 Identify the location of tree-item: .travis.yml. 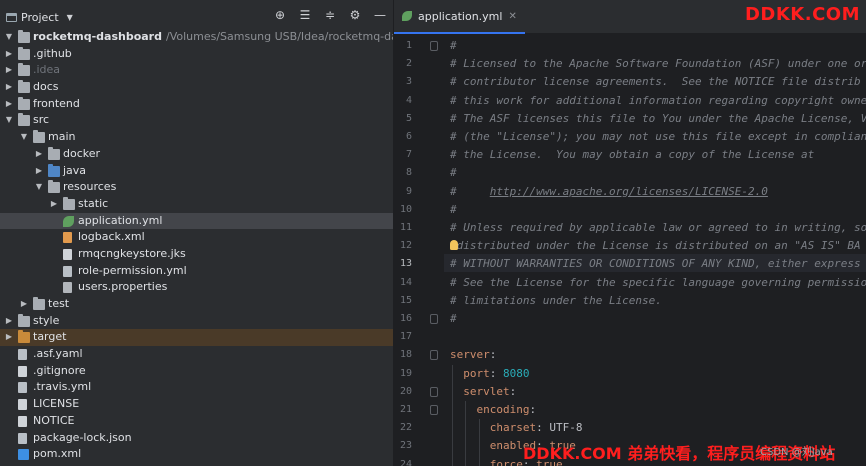
(196, 387).